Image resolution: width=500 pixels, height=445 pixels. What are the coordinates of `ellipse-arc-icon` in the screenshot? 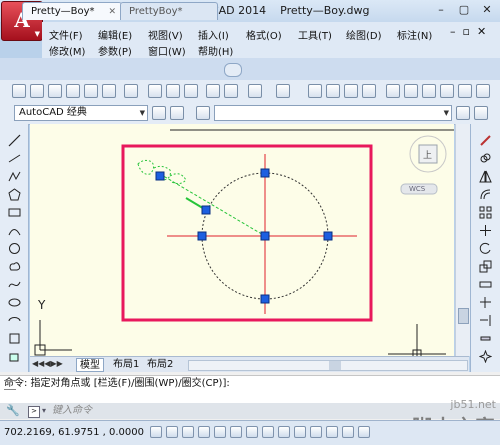 It's located at (14, 320).